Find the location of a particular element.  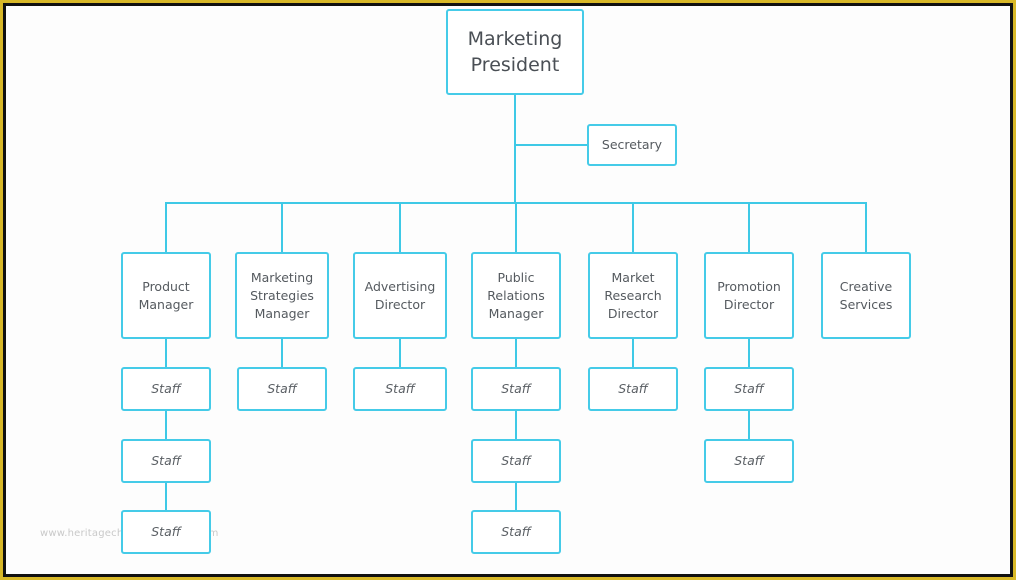

department-box: Marketing Strategies Manager is located at coordinates (282, 295).